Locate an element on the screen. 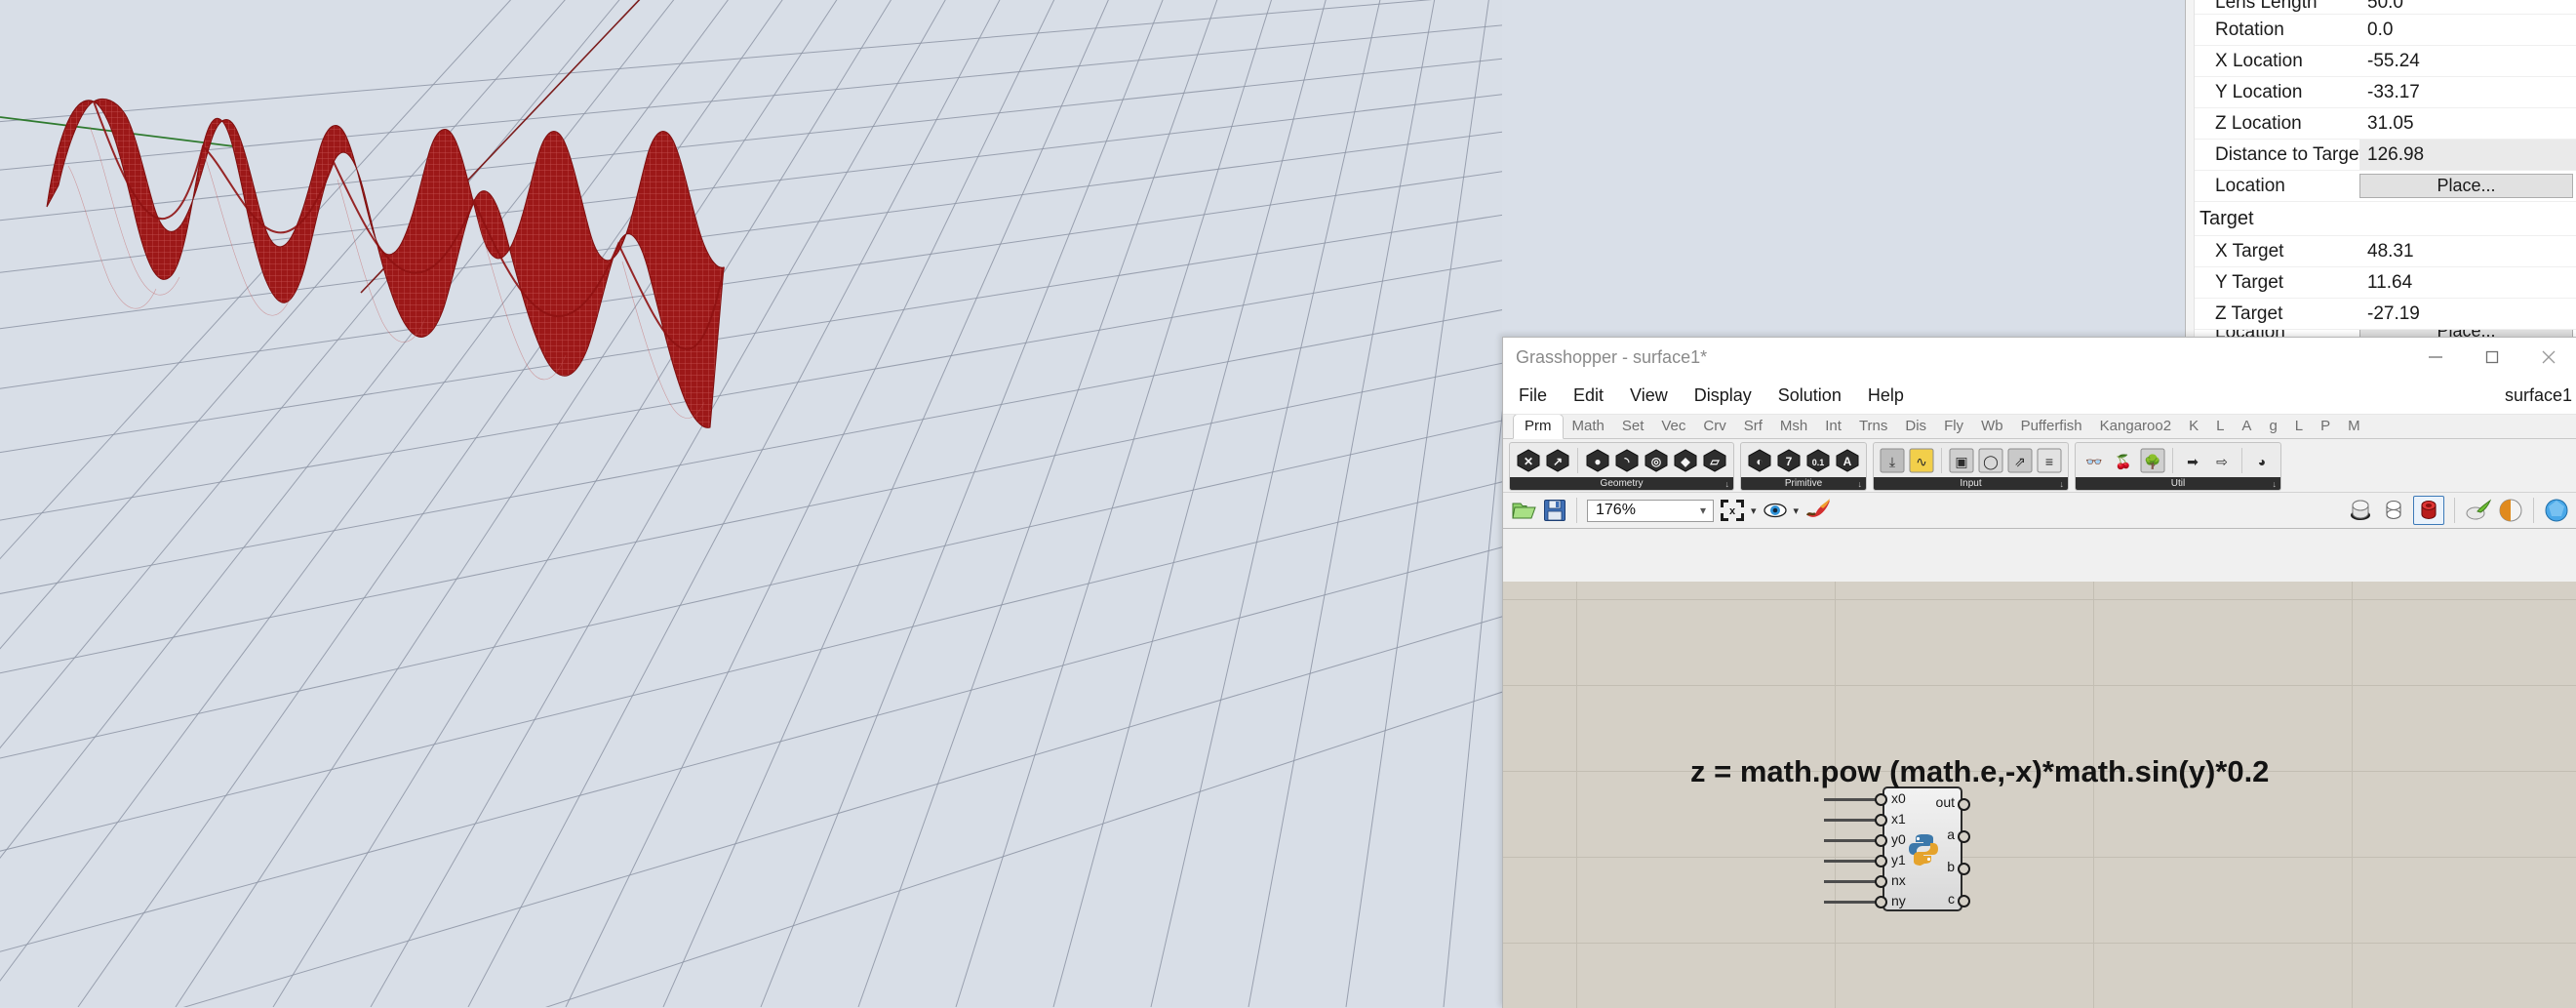 The width and height of the screenshot is (2576, 1008). tab-k: K is located at coordinates (2193, 427).